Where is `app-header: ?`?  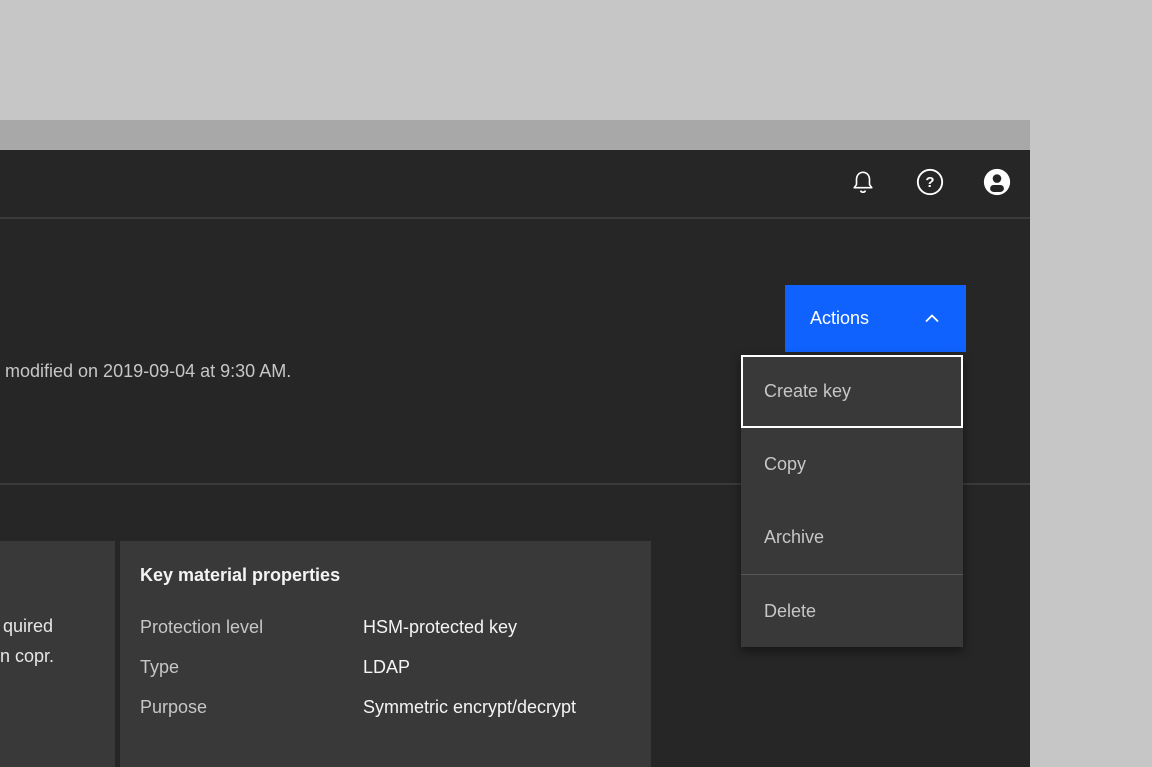 app-header: ? is located at coordinates (515, 184).